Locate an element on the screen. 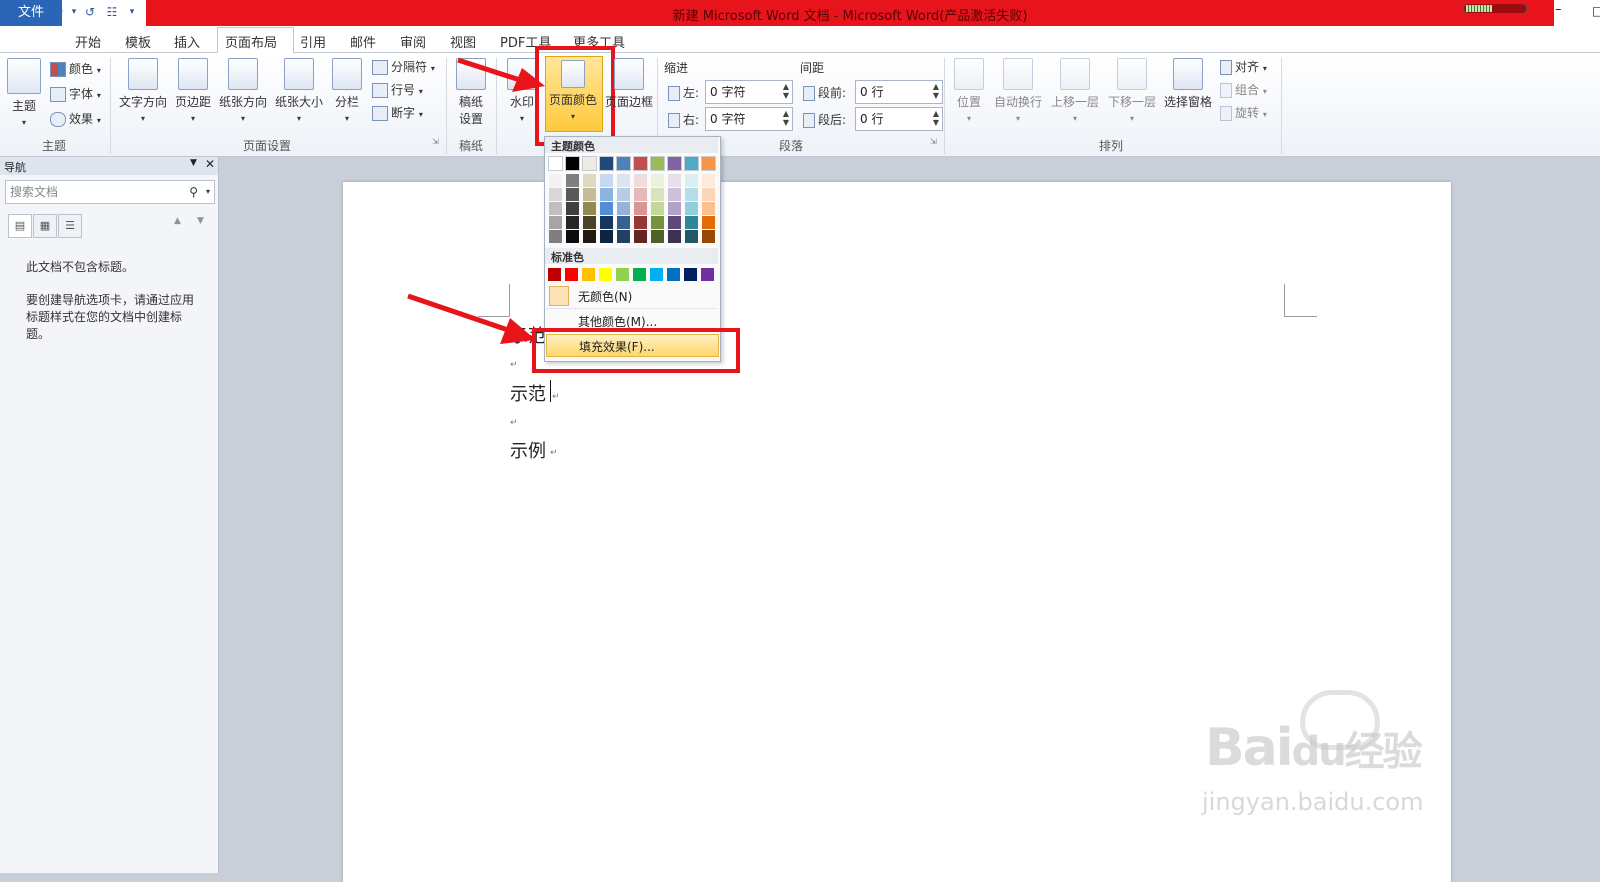 The image size is (1600, 882). arrow-head-icon is located at coordinates (518, 331).